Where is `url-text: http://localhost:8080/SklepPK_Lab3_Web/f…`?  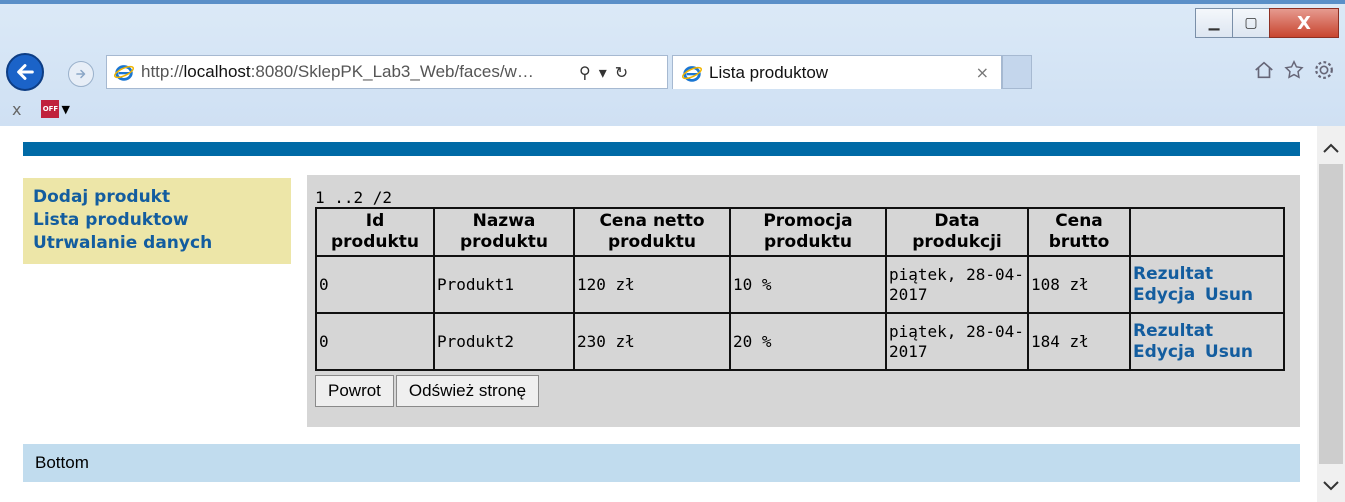 url-text: http://localhost:8080/SklepPK_Lab3_Web/f… is located at coordinates (356, 72).